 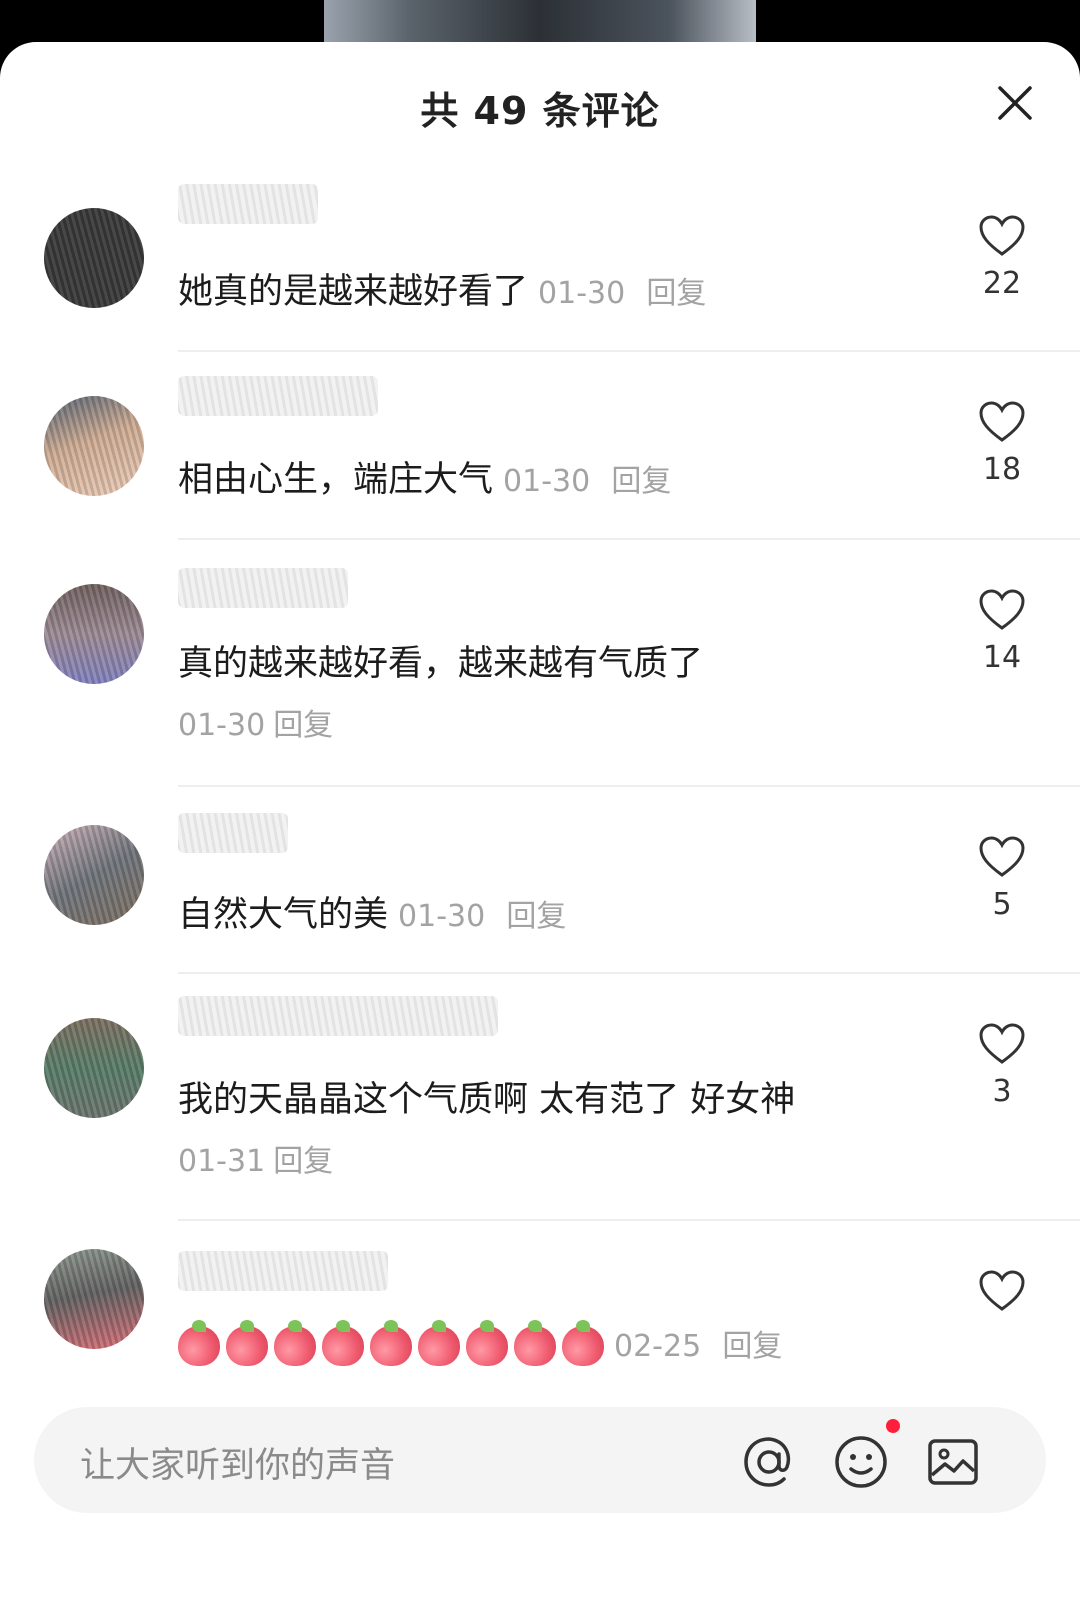 I want to click on comment-text-line: 她真的是越来越好看了 01-30 回复, so click(x=442, y=293).